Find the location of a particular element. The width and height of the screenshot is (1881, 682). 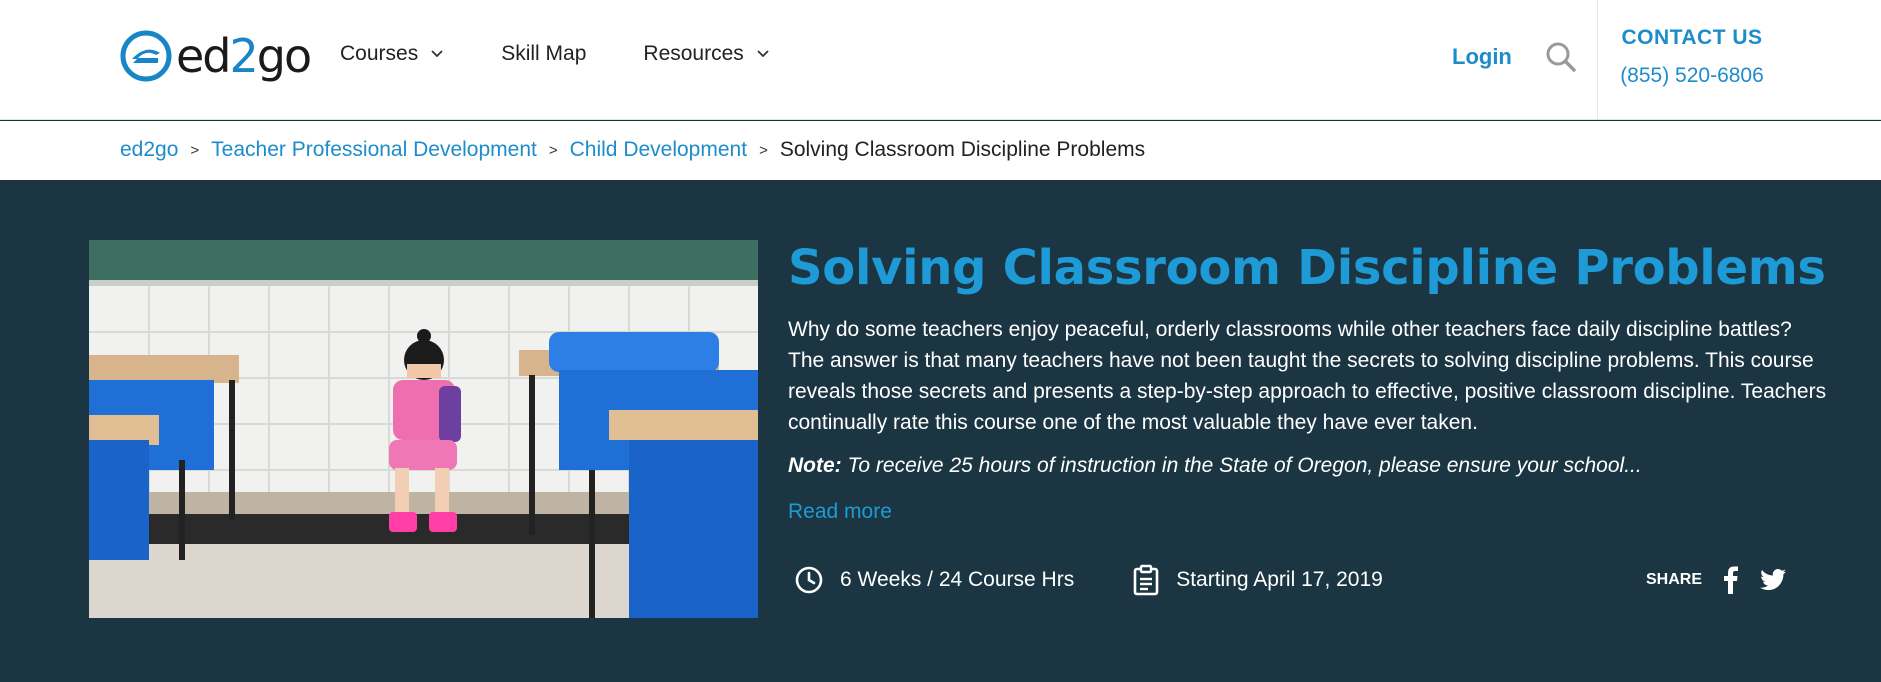

course-duration: 6 Weeks / 24 Course Hrs is located at coordinates (934, 580).